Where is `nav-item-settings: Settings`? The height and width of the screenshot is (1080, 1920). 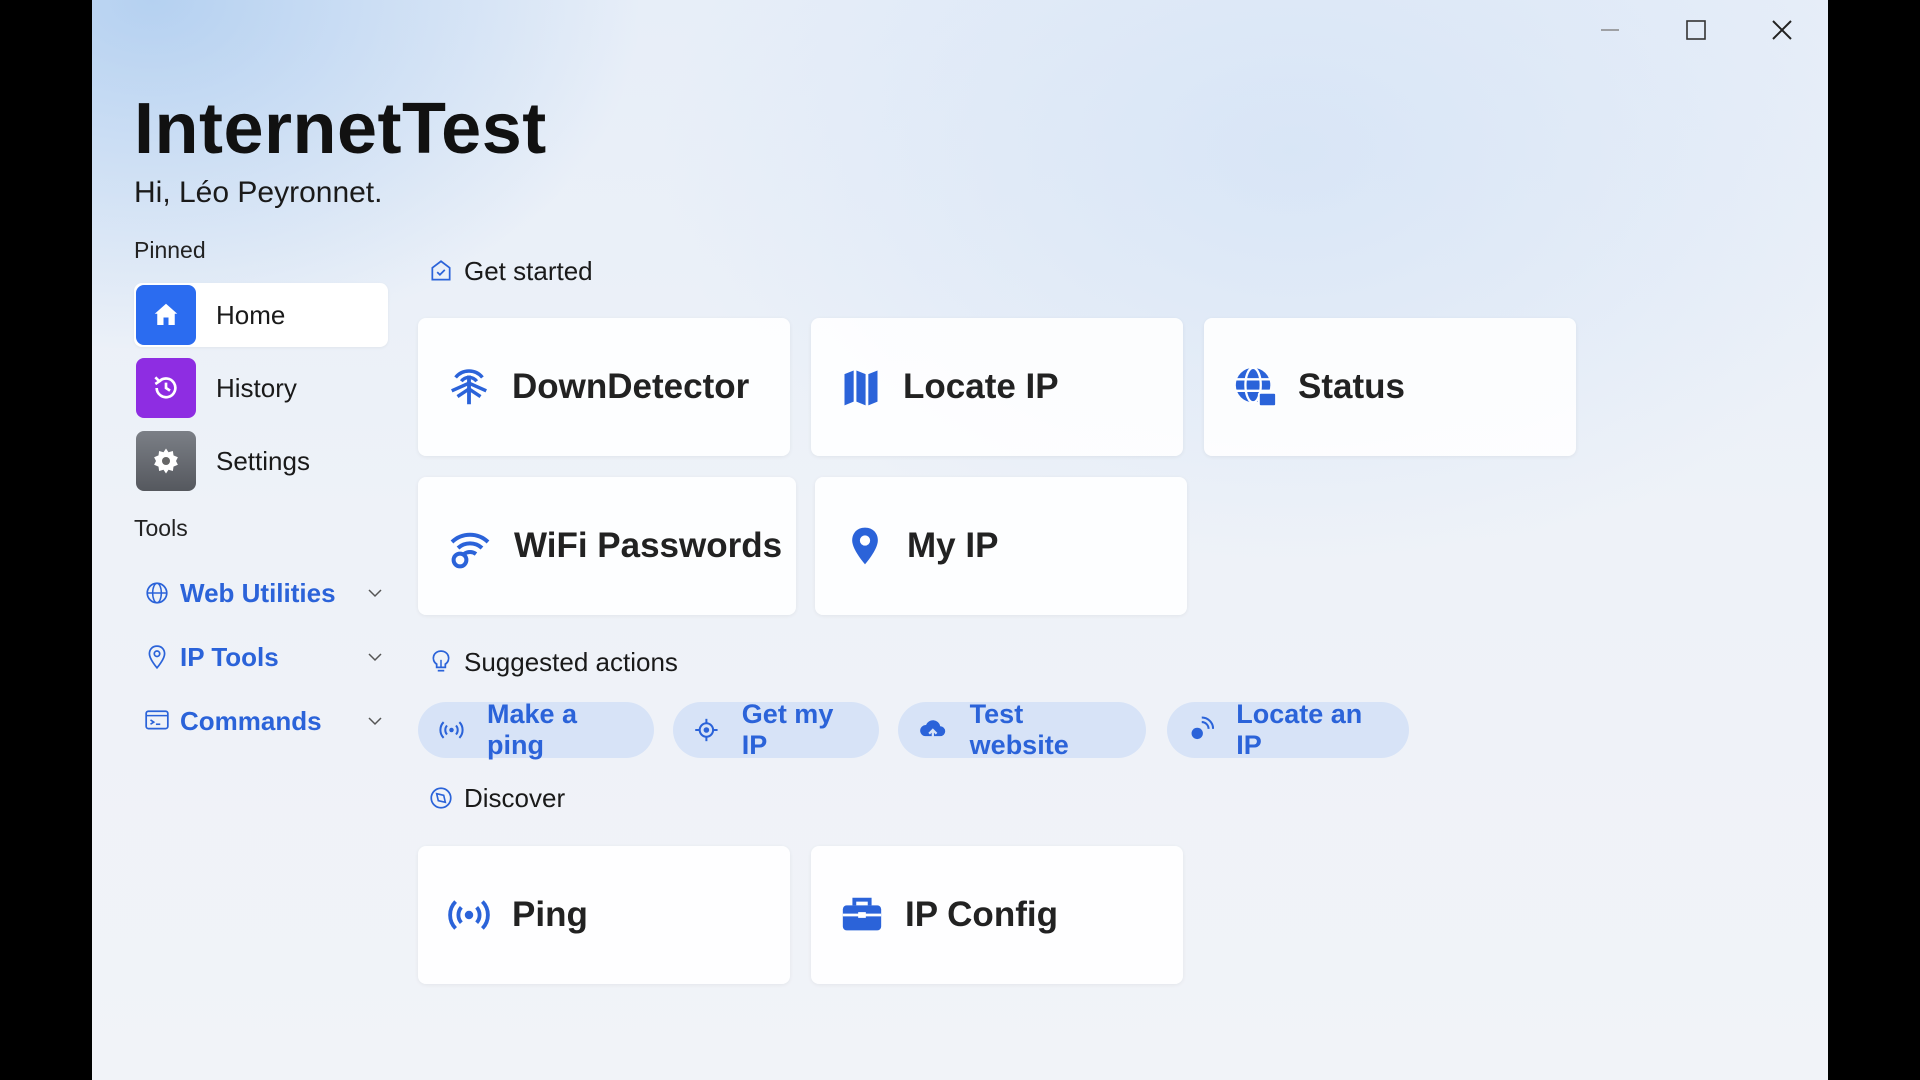 nav-item-settings: Settings is located at coordinates (261, 461).